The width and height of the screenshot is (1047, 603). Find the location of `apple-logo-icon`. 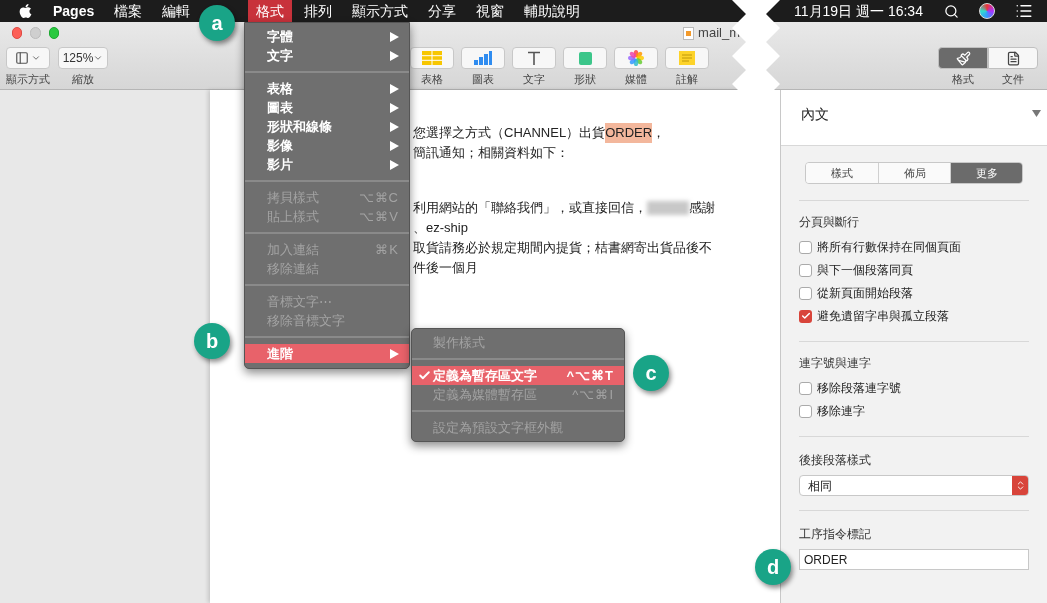

apple-logo-icon is located at coordinates (25, 11).